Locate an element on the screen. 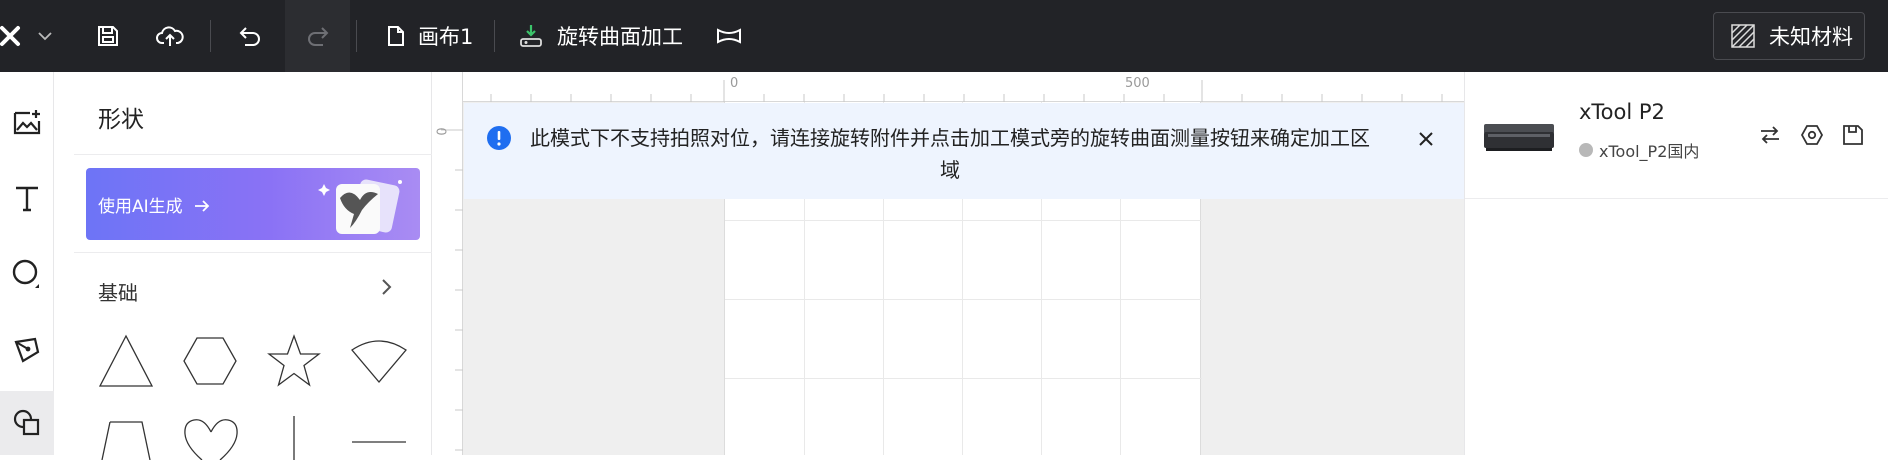  pen-icon is located at coordinates (27, 350).